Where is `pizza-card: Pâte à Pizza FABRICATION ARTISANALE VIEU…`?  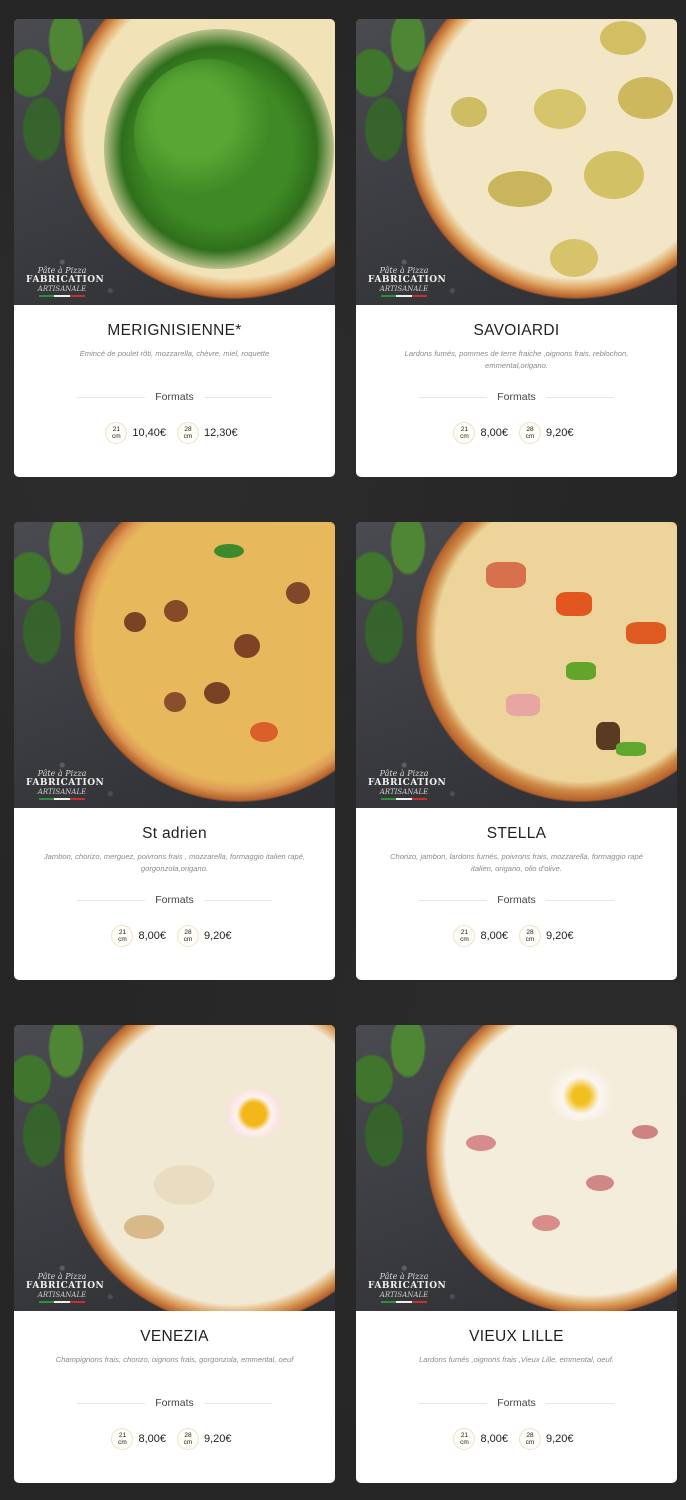
pizza-card: Pâte à Pizza FABRICATION ARTISANALE VIEU… is located at coordinates (516, 1254).